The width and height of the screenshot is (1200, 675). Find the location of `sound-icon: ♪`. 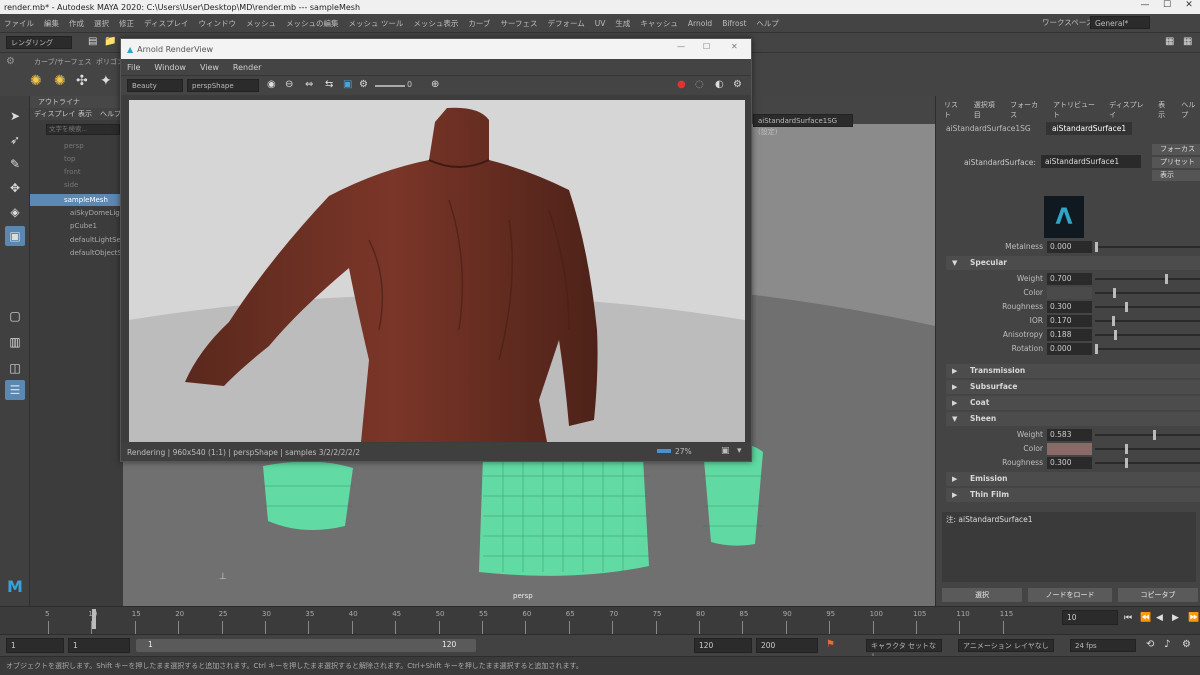

sound-icon: ♪ is located at coordinates (1167, 644).